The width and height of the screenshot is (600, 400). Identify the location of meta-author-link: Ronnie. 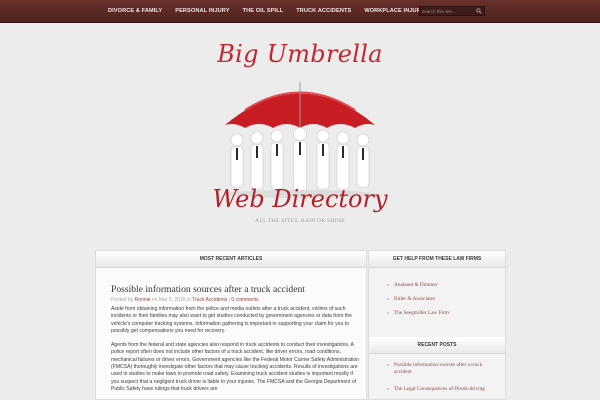
(143, 300).